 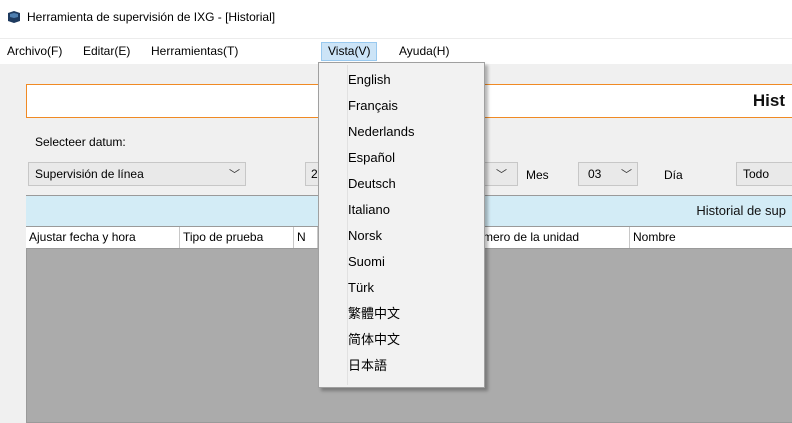 I want to click on app-icon, so click(x=14, y=17).